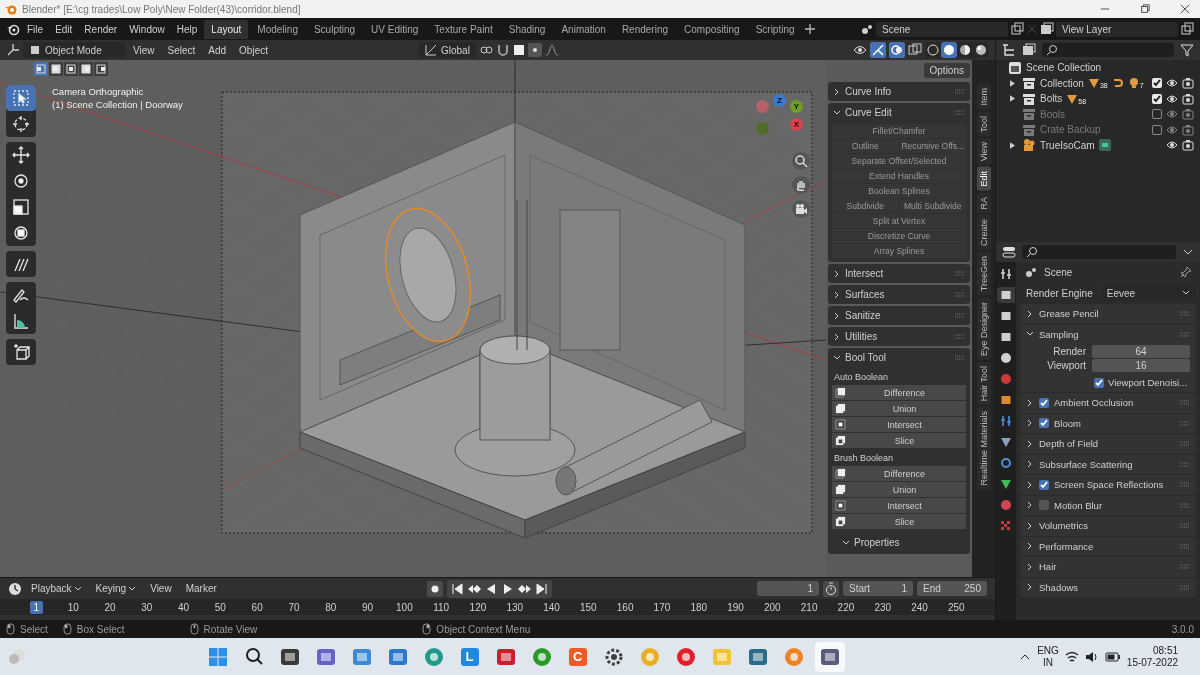  Describe the element at coordinates (469, 656) in the screenshot. I see `taskbar-button: L` at that location.